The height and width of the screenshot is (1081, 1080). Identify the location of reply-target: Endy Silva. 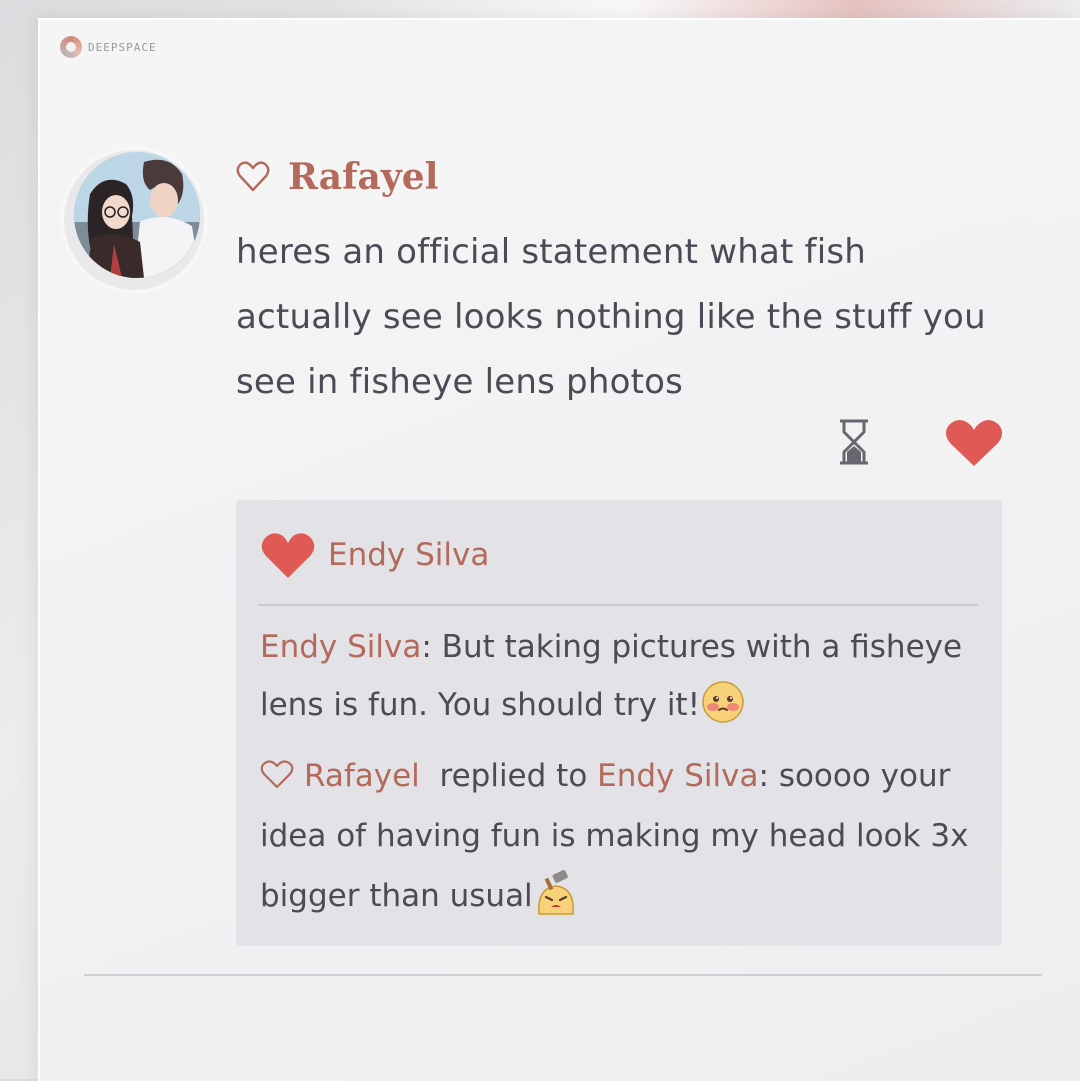
(677, 776).